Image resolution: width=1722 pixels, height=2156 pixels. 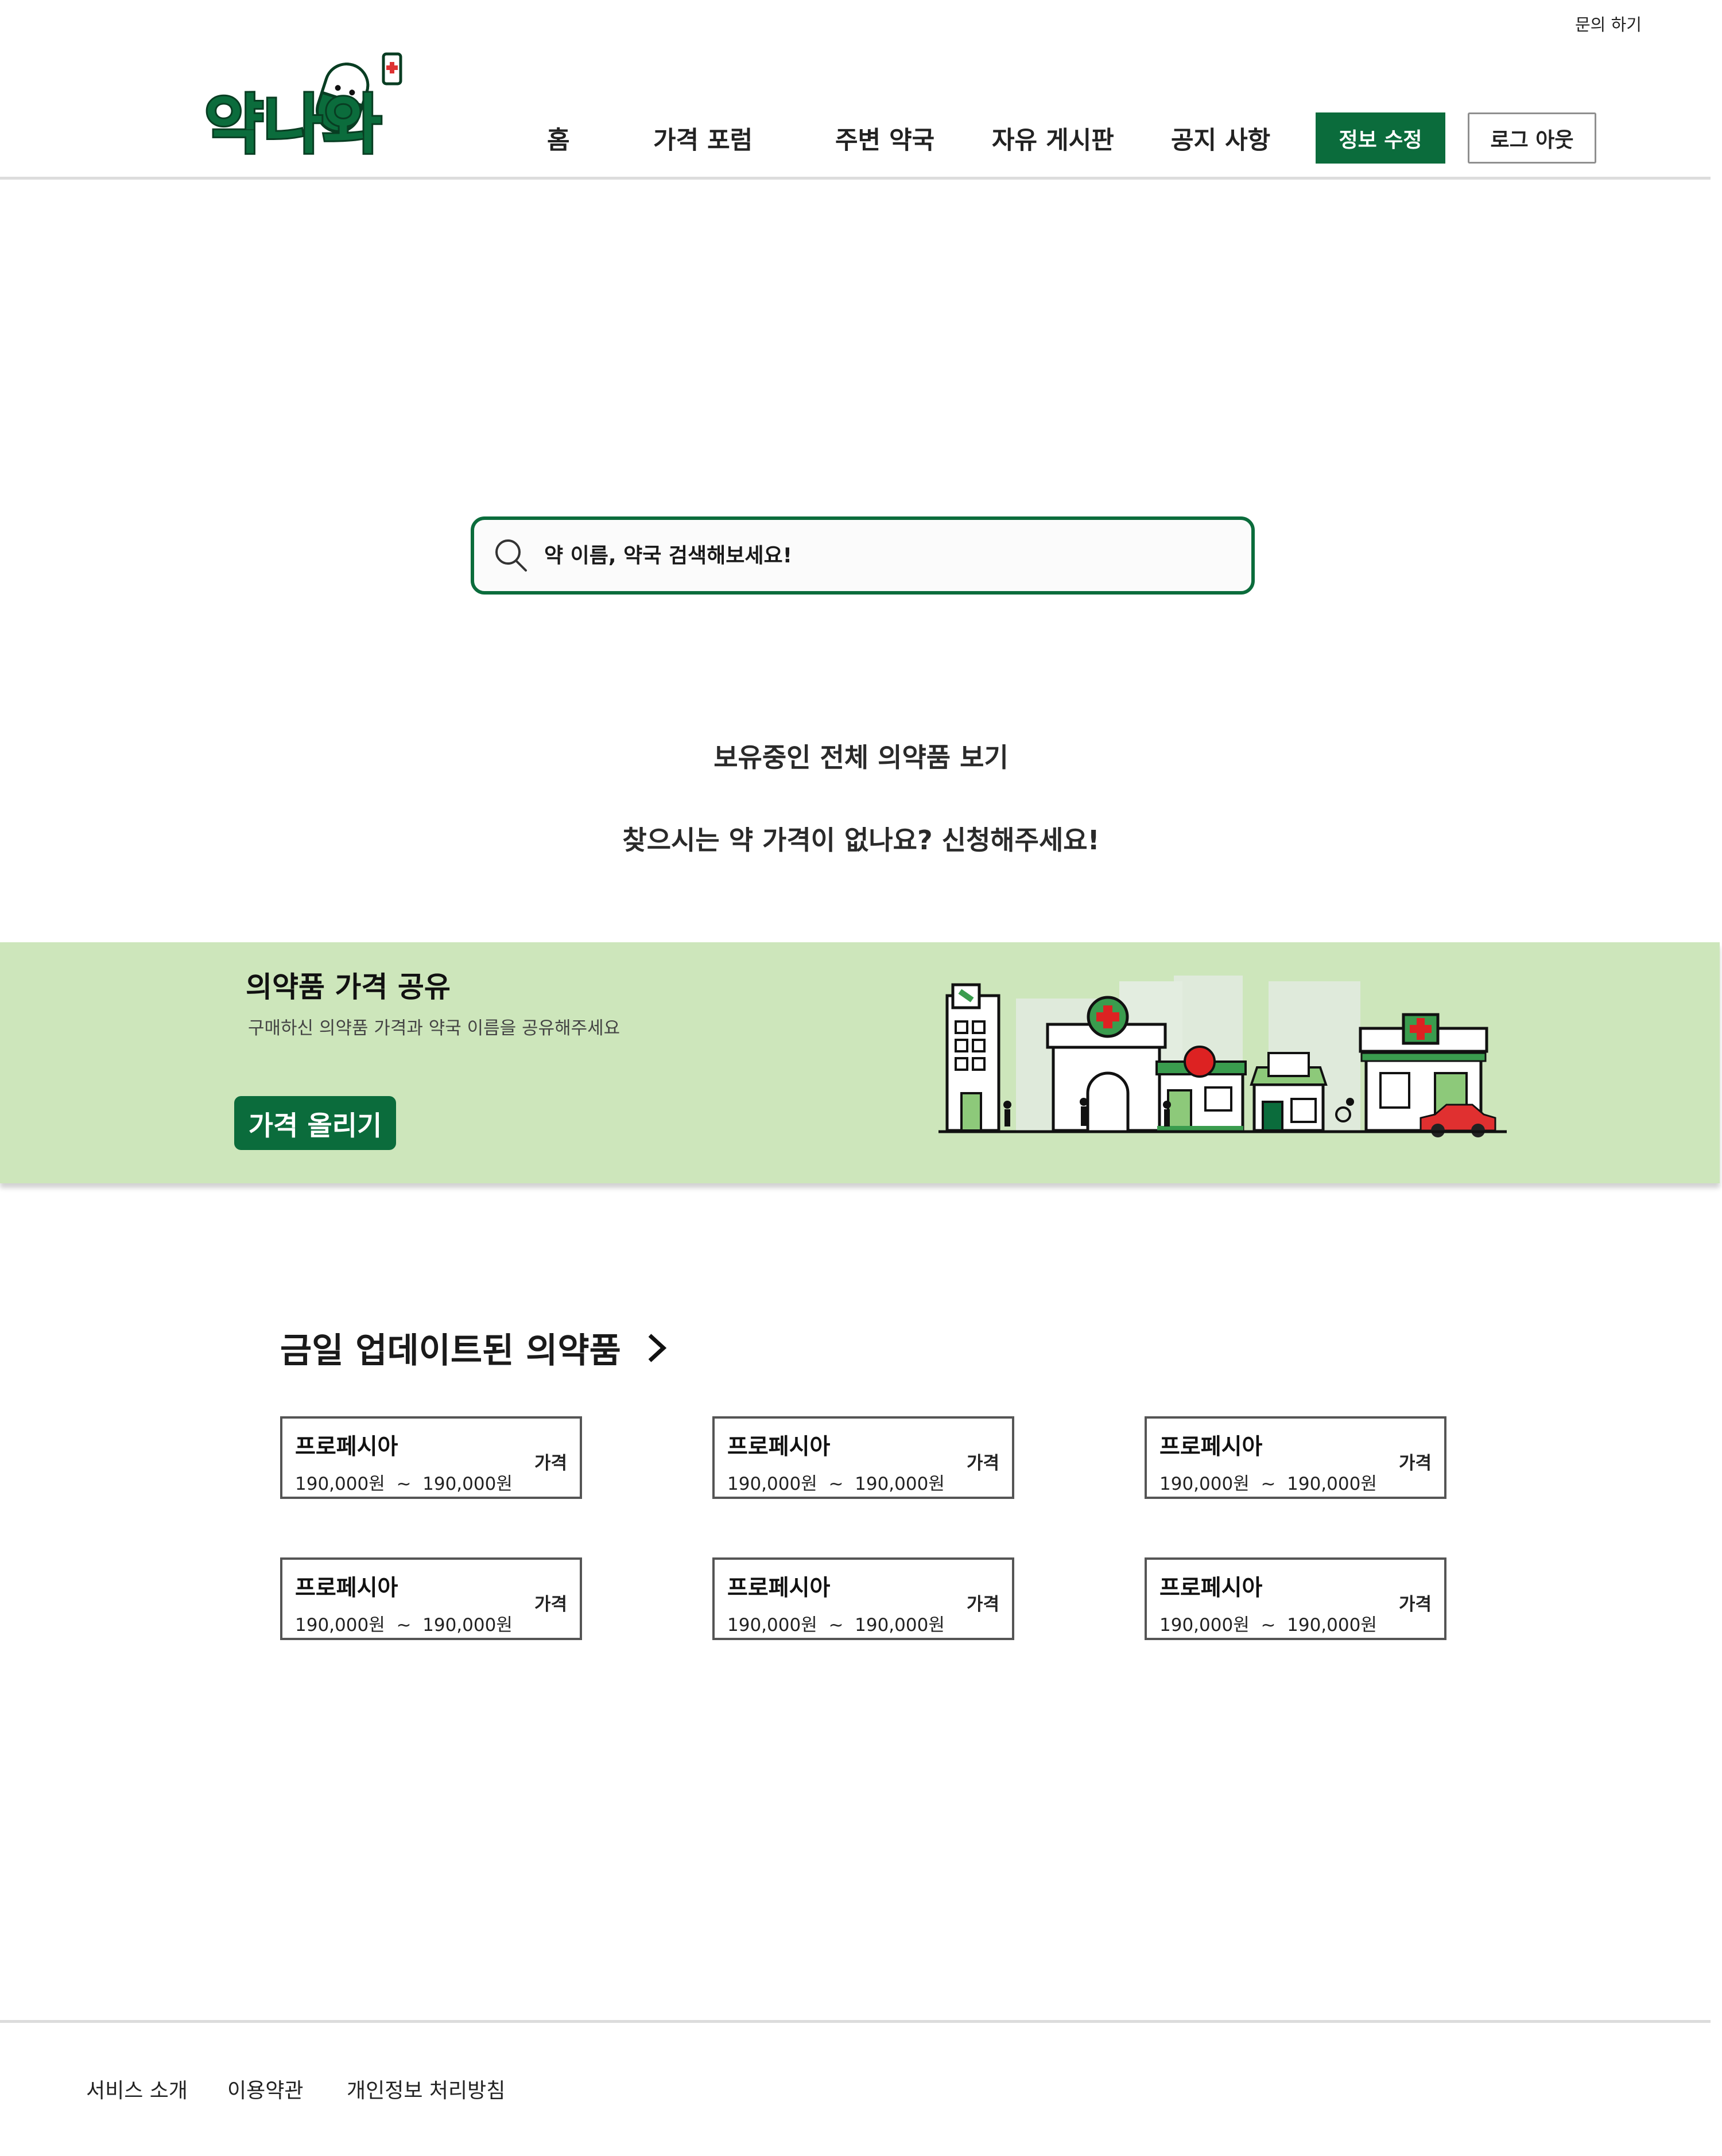 I want to click on header-divider, so click(x=855, y=178).